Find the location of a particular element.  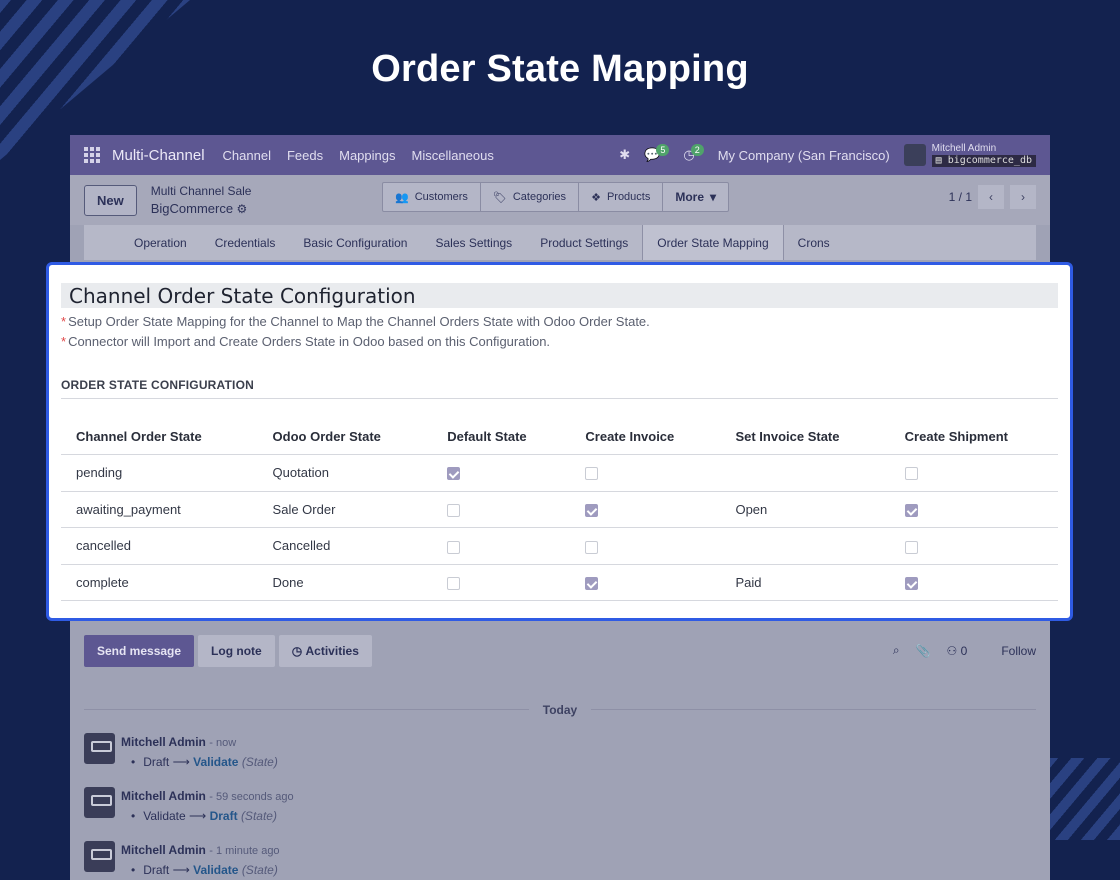

odoo-state-cell: Sale Order is located at coordinates (345, 510).